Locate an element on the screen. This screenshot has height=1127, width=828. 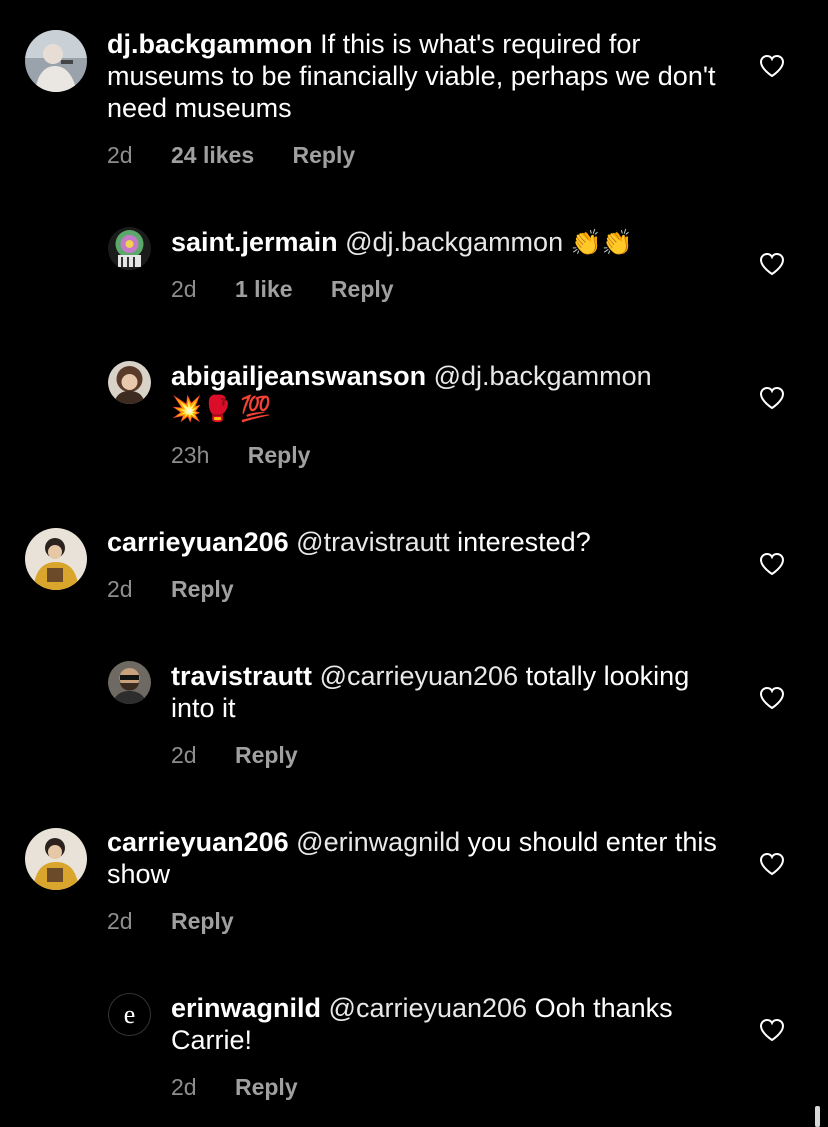
avatar-letter: e is located at coordinates (129, 1014).